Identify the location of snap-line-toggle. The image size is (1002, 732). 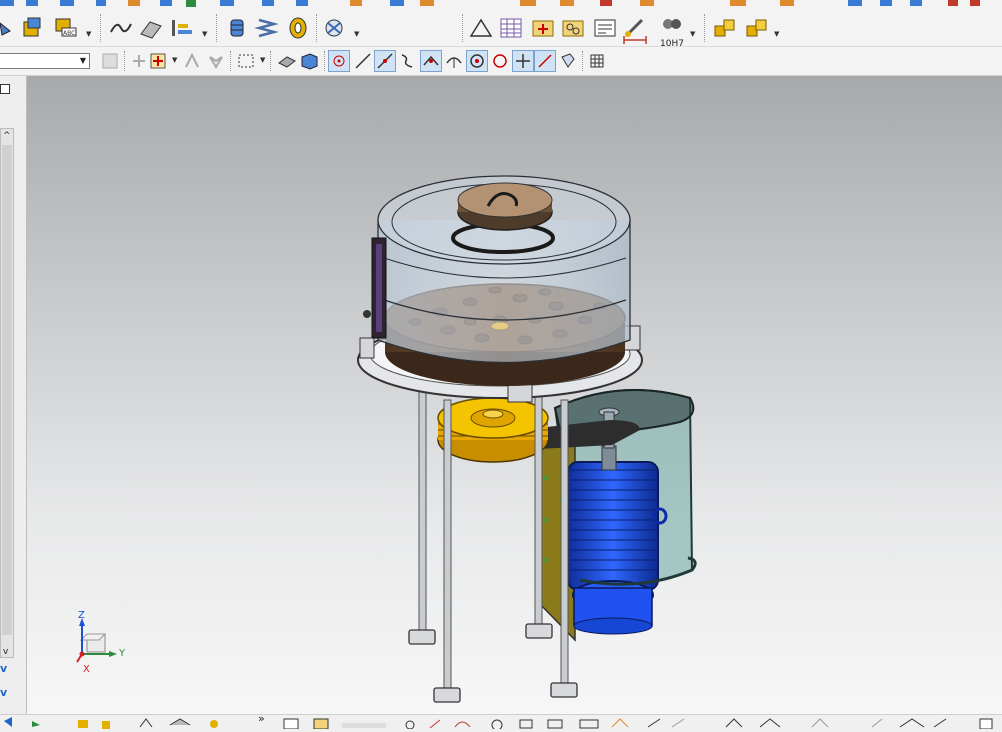
(363, 61).